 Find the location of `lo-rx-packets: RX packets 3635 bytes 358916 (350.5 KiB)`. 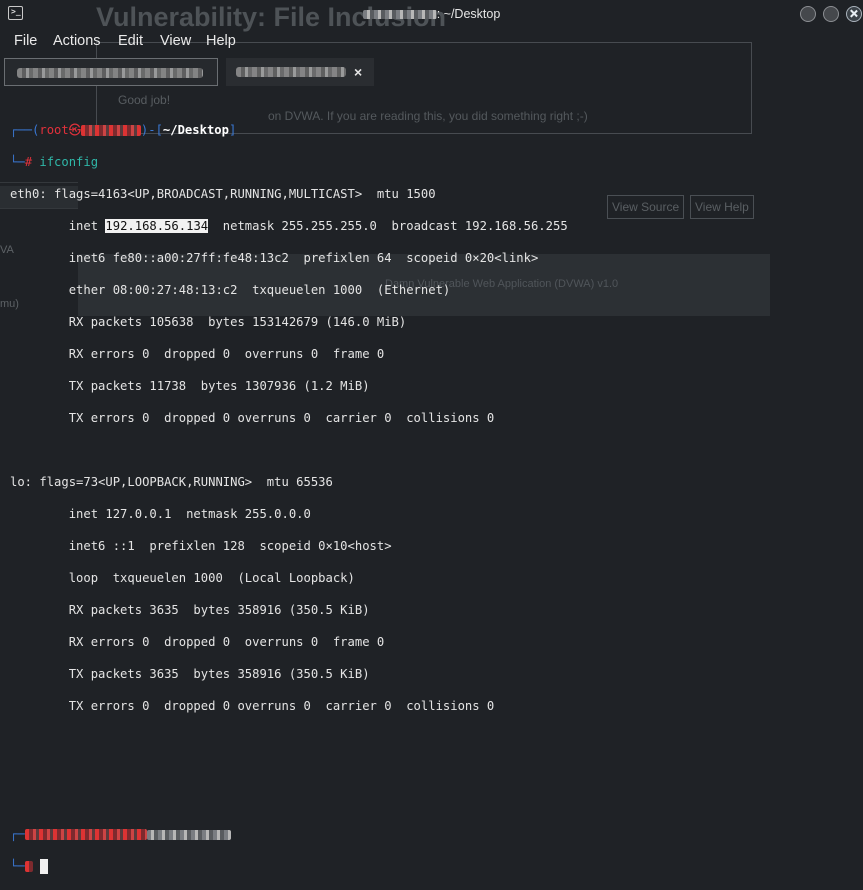

lo-rx-packets: RX packets 3635 bytes 358916 (350.5 KiB) is located at coordinates (190, 610).